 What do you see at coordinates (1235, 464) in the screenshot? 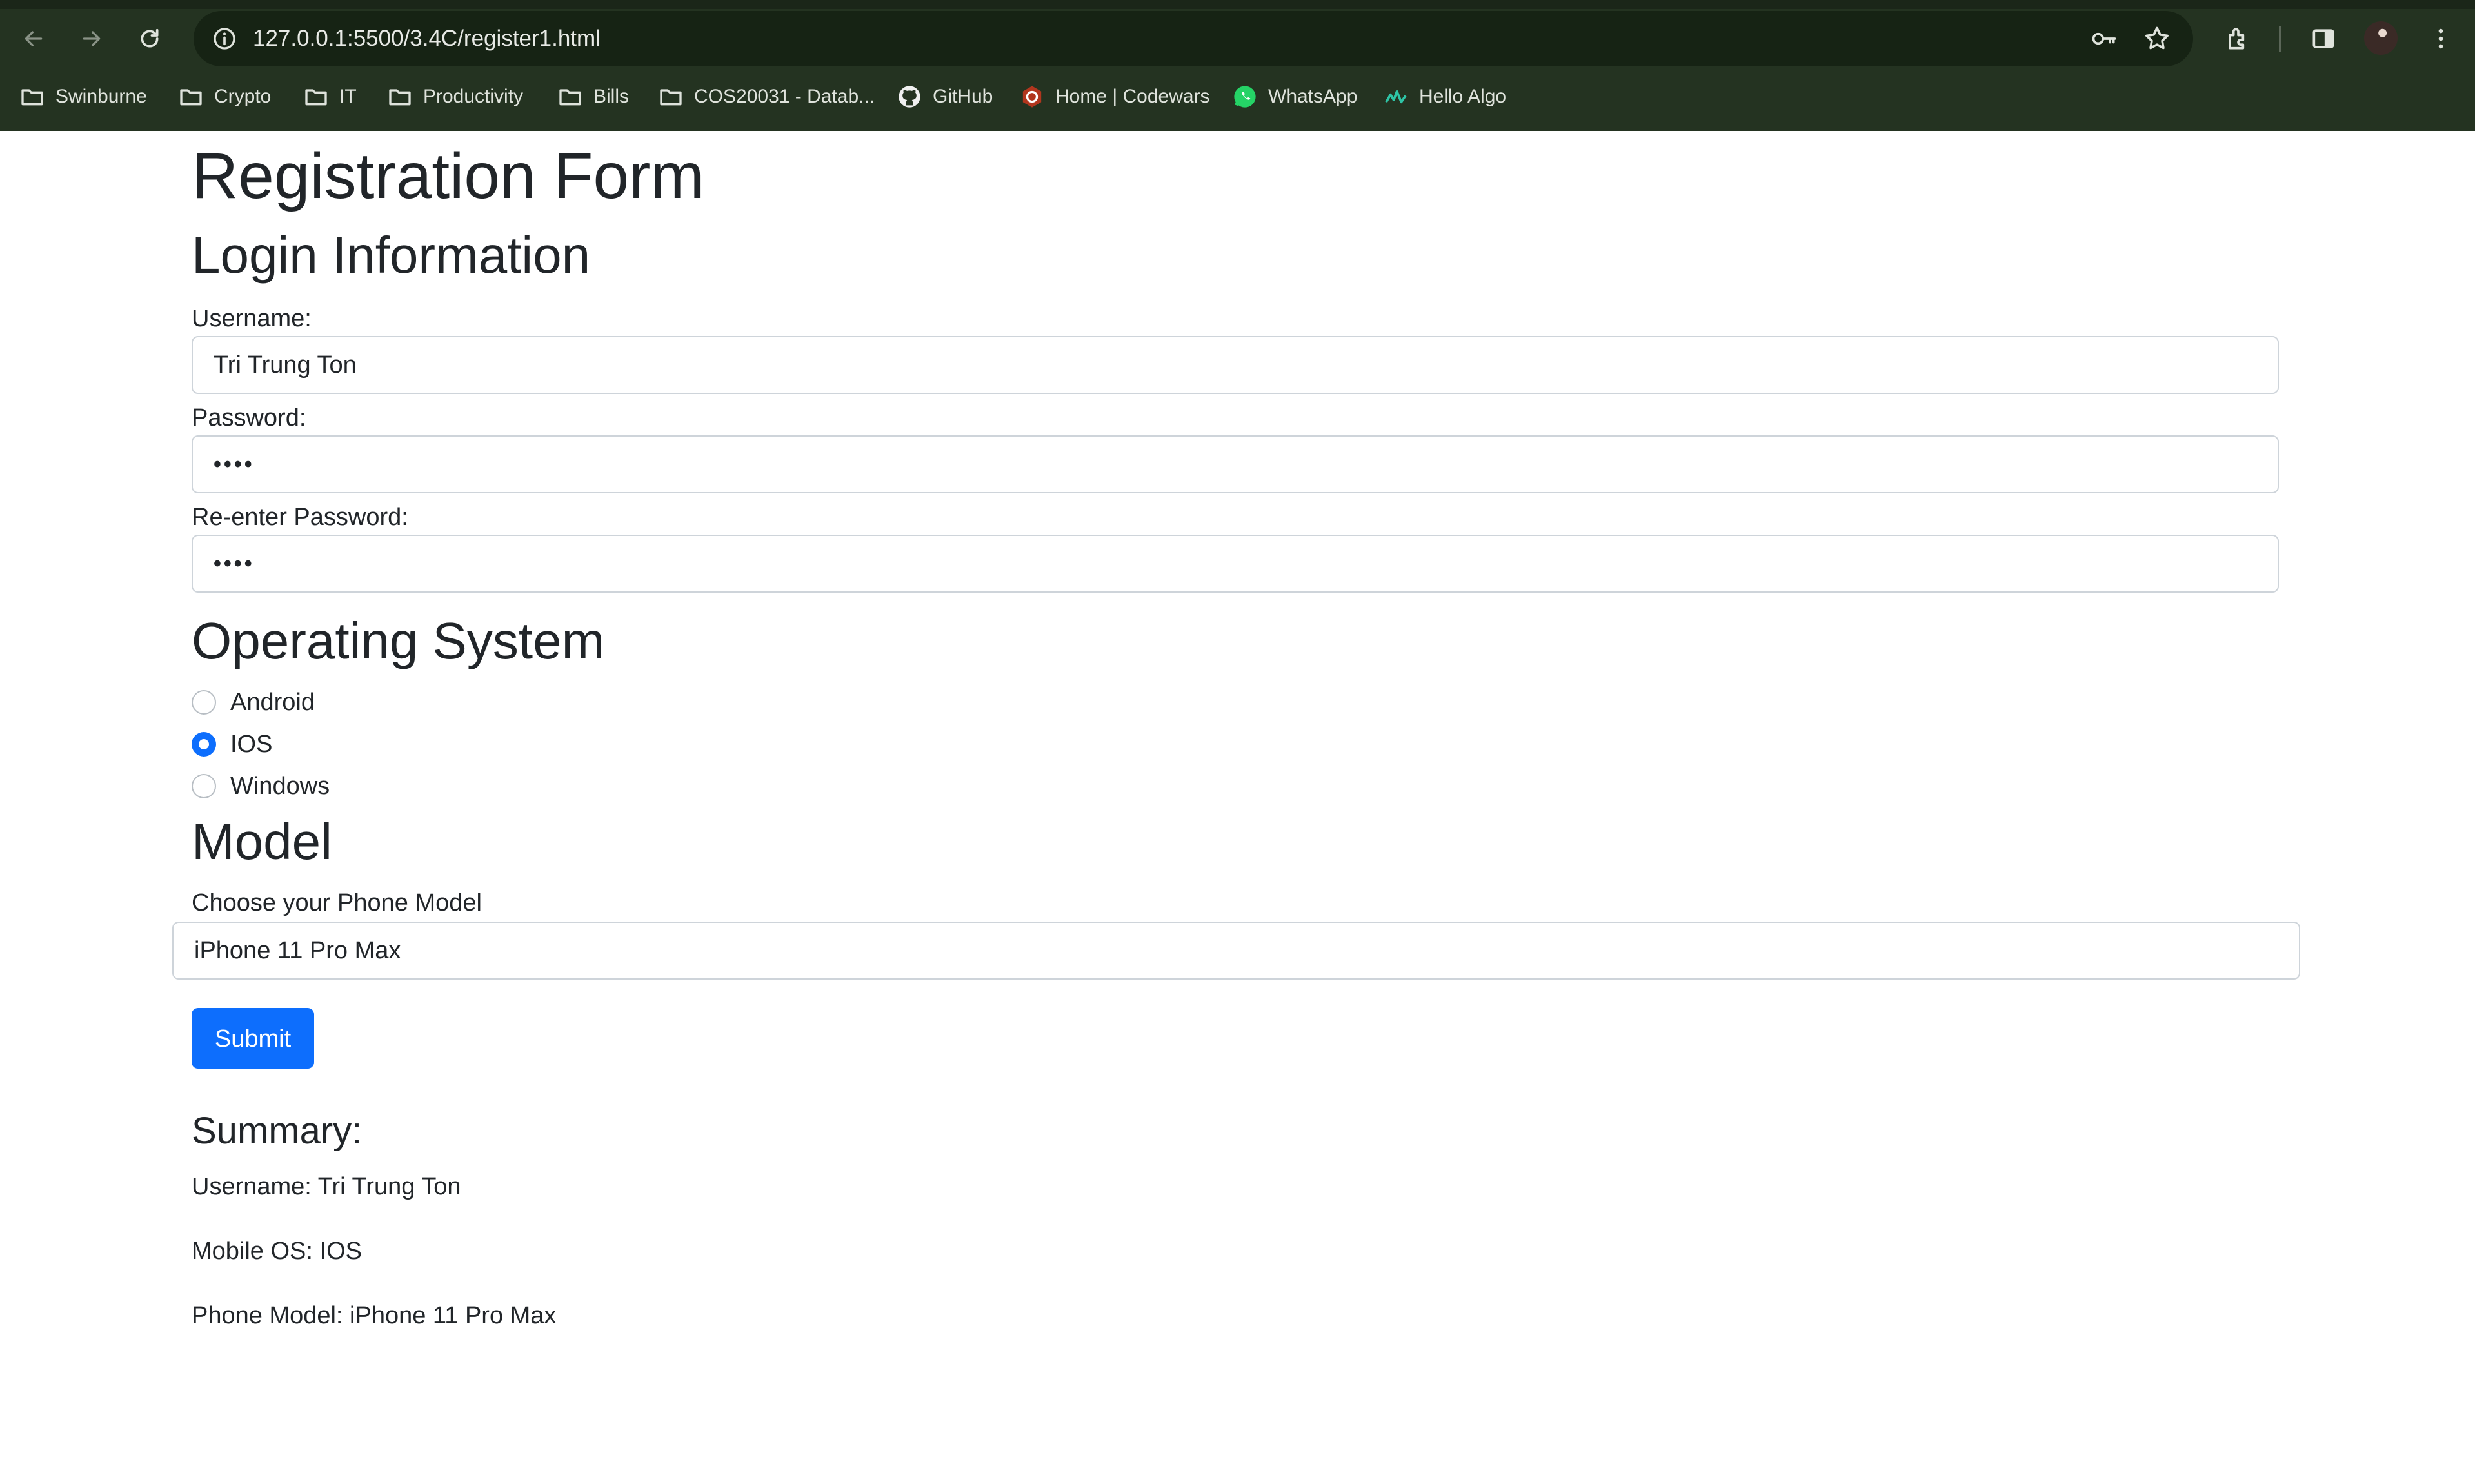
I see `password-input: ••••` at bounding box center [1235, 464].